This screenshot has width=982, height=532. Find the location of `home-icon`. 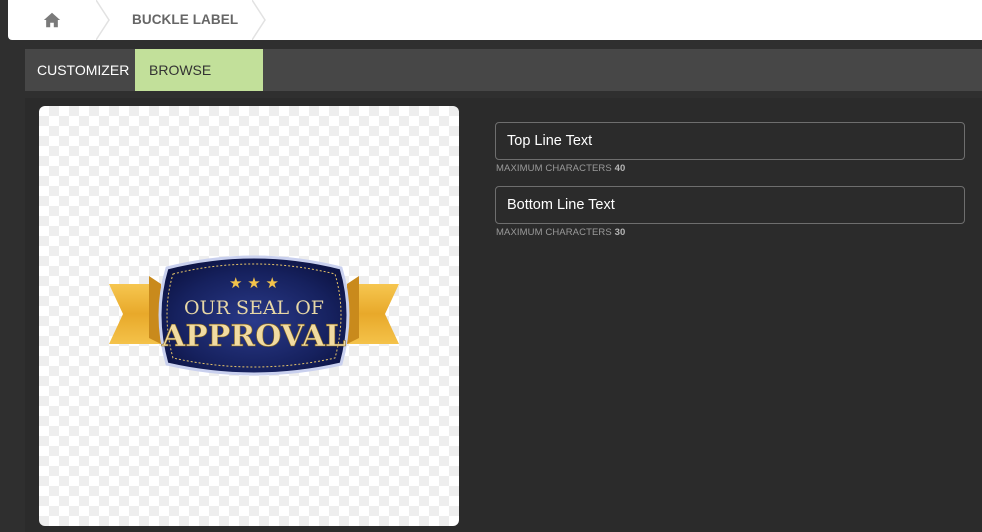

home-icon is located at coordinates (52, 20).